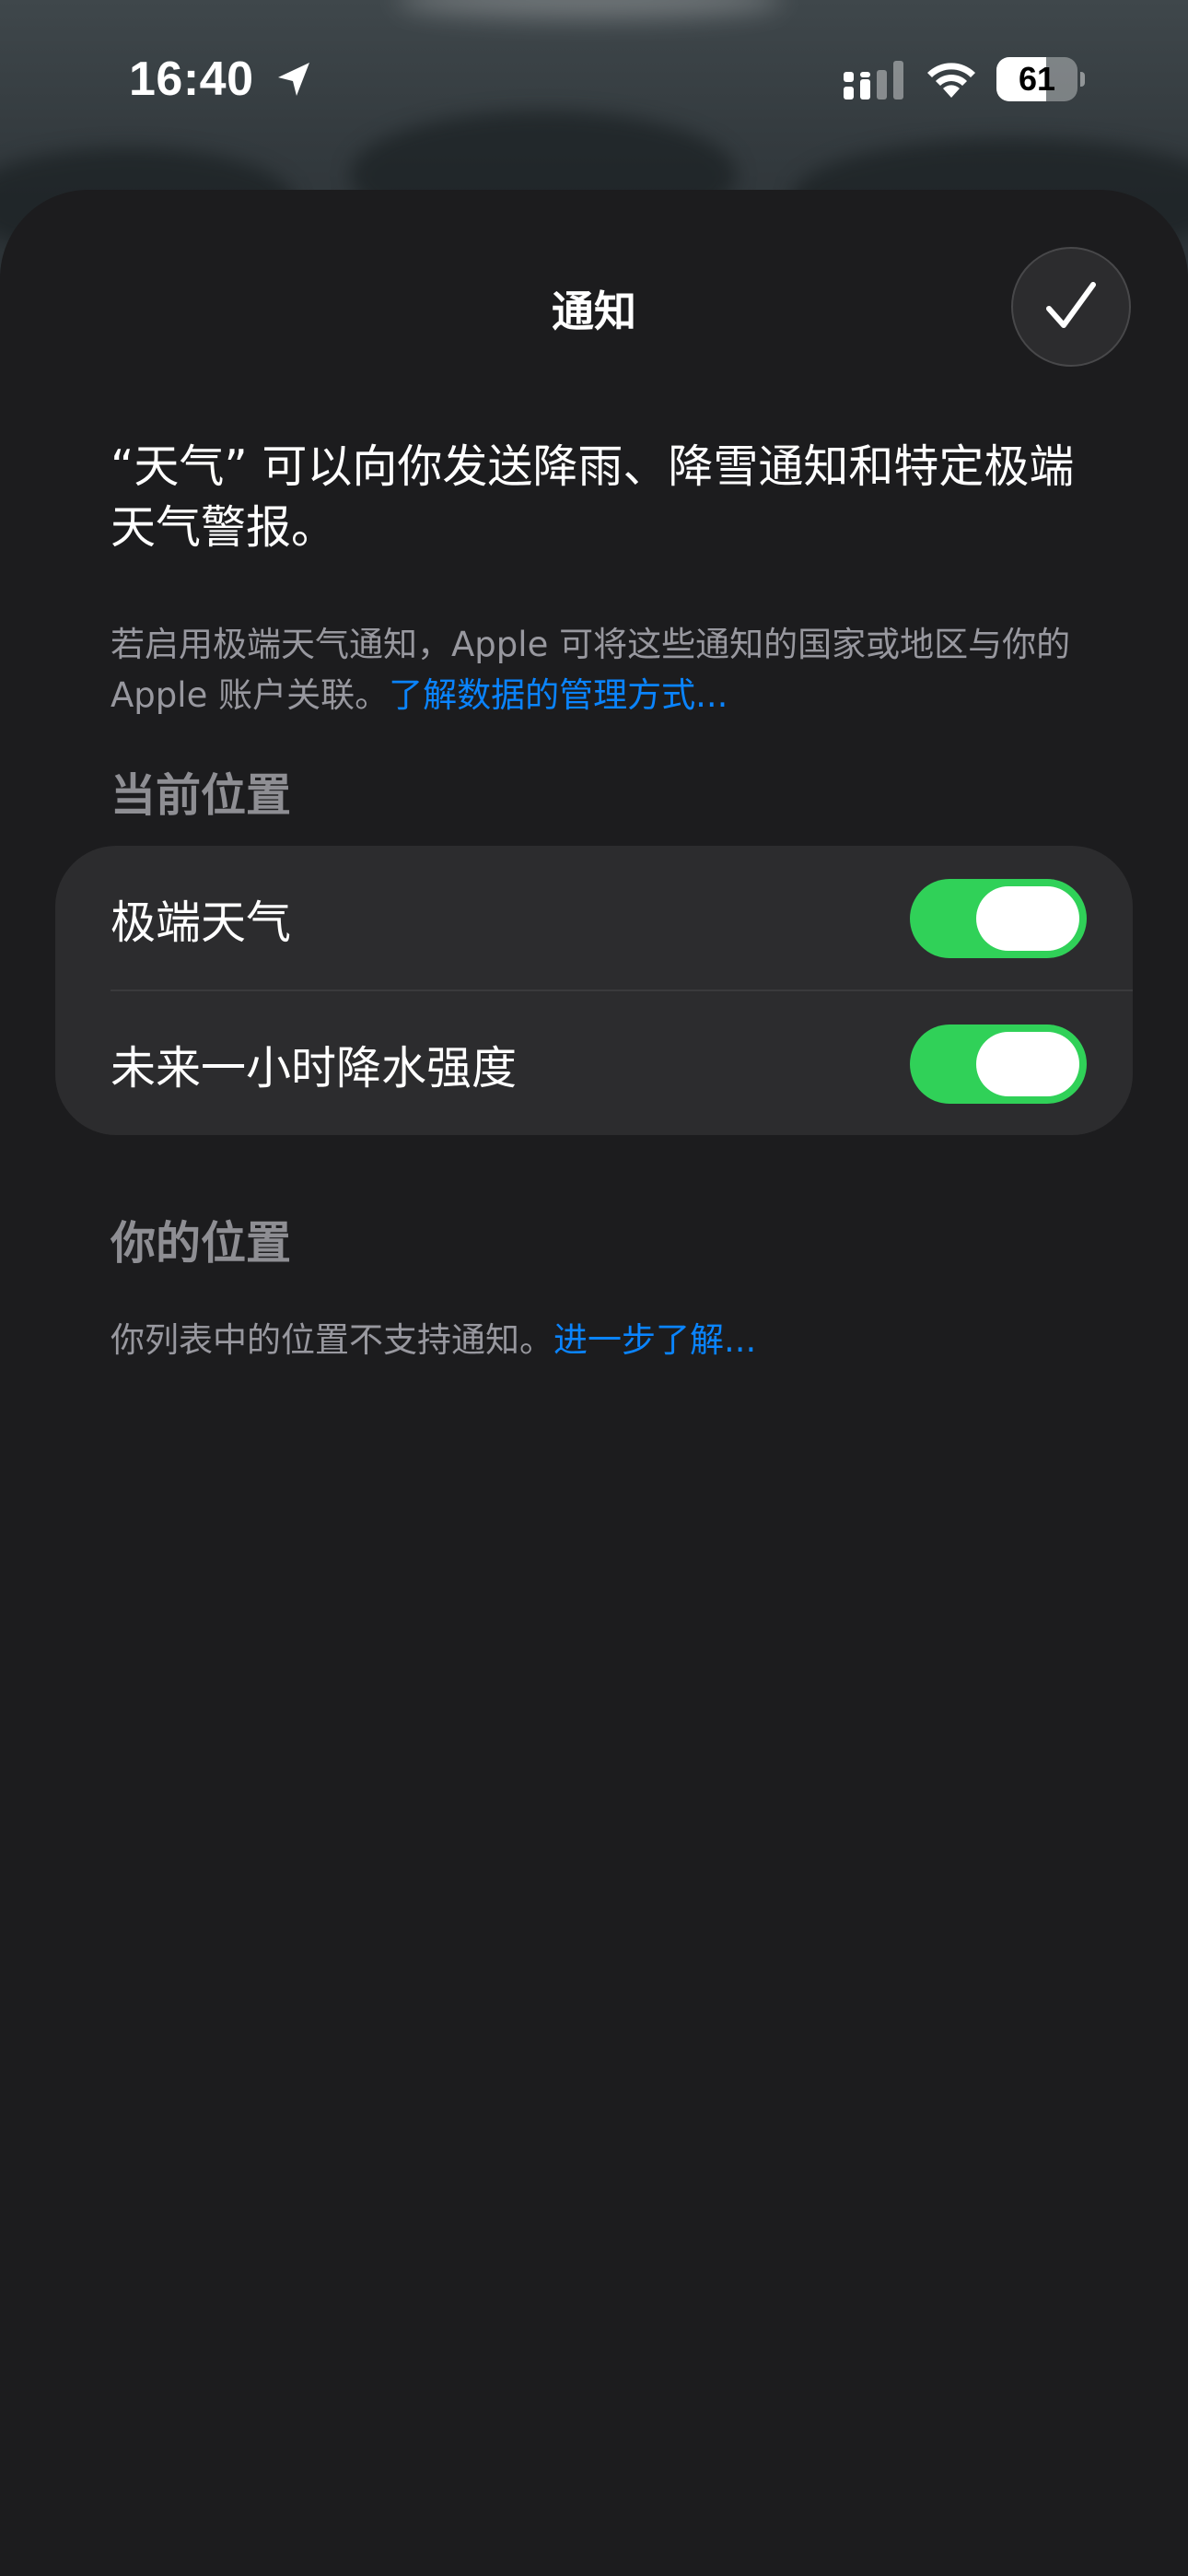 The image size is (1188, 2576). I want to click on next-hour-precipitation-row: 未来一小时降水强度, so click(594, 1063).